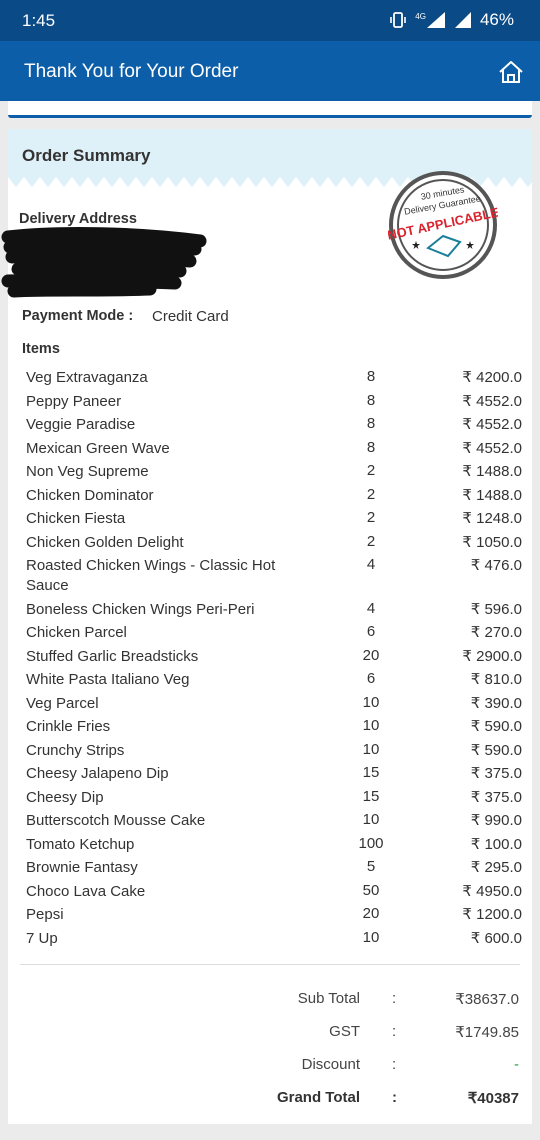 The height and width of the screenshot is (1140, 540). What do you see at coordinates (45, 914) in the screenshot?
I see `item-name: Pepsi` at bounding box center [45, 914].